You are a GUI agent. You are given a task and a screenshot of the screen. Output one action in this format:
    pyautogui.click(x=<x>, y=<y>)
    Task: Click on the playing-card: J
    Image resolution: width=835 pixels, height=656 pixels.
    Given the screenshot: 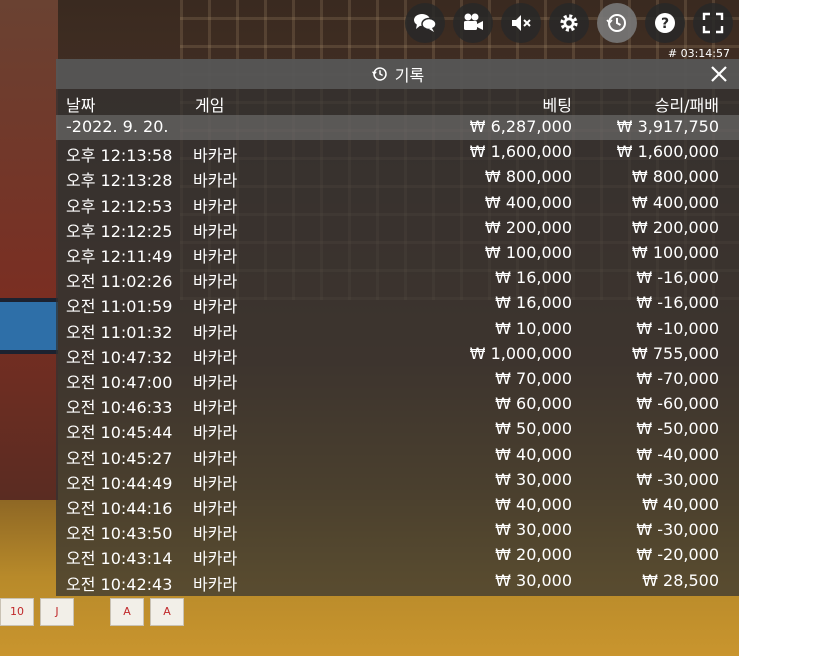 What is the action you would take?
    pyautogui.click(x=57, y=612)
    